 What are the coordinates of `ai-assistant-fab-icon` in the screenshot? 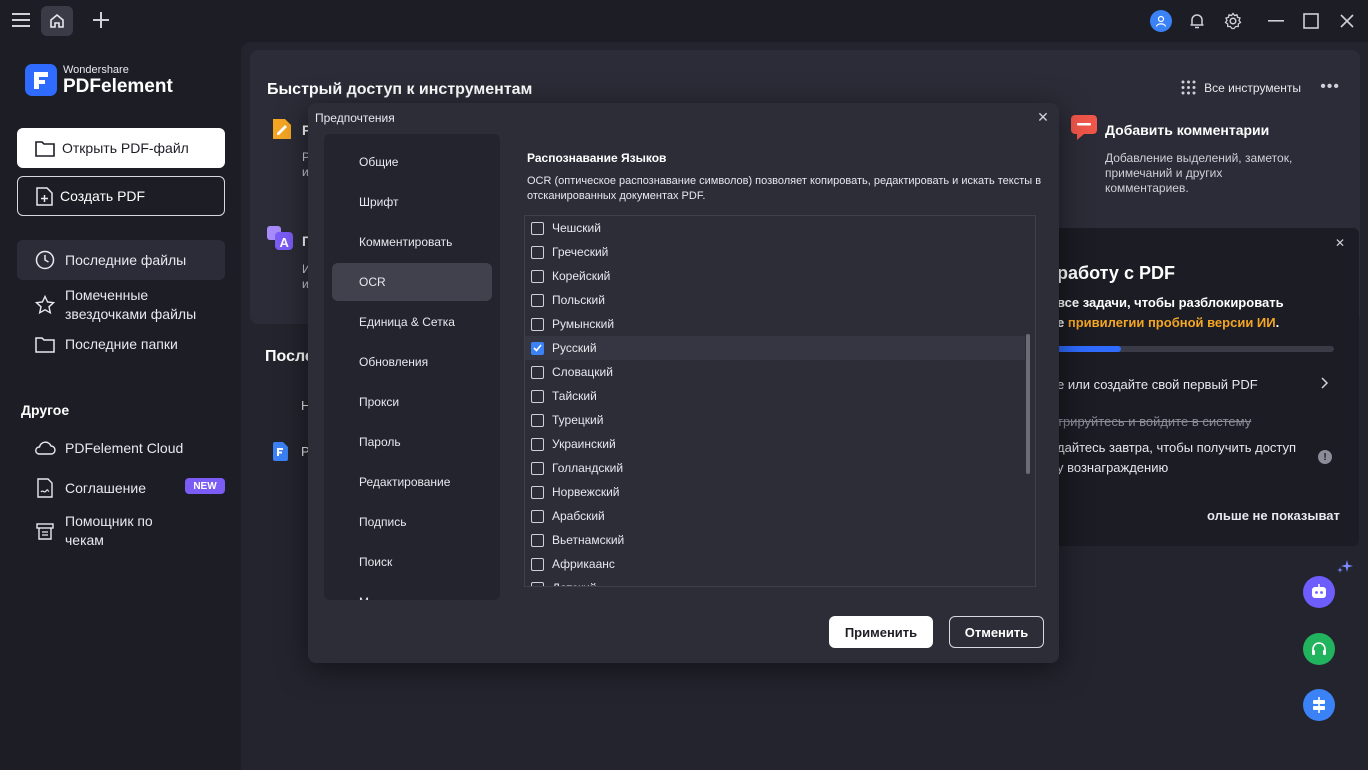 It's located at (1319, 592).